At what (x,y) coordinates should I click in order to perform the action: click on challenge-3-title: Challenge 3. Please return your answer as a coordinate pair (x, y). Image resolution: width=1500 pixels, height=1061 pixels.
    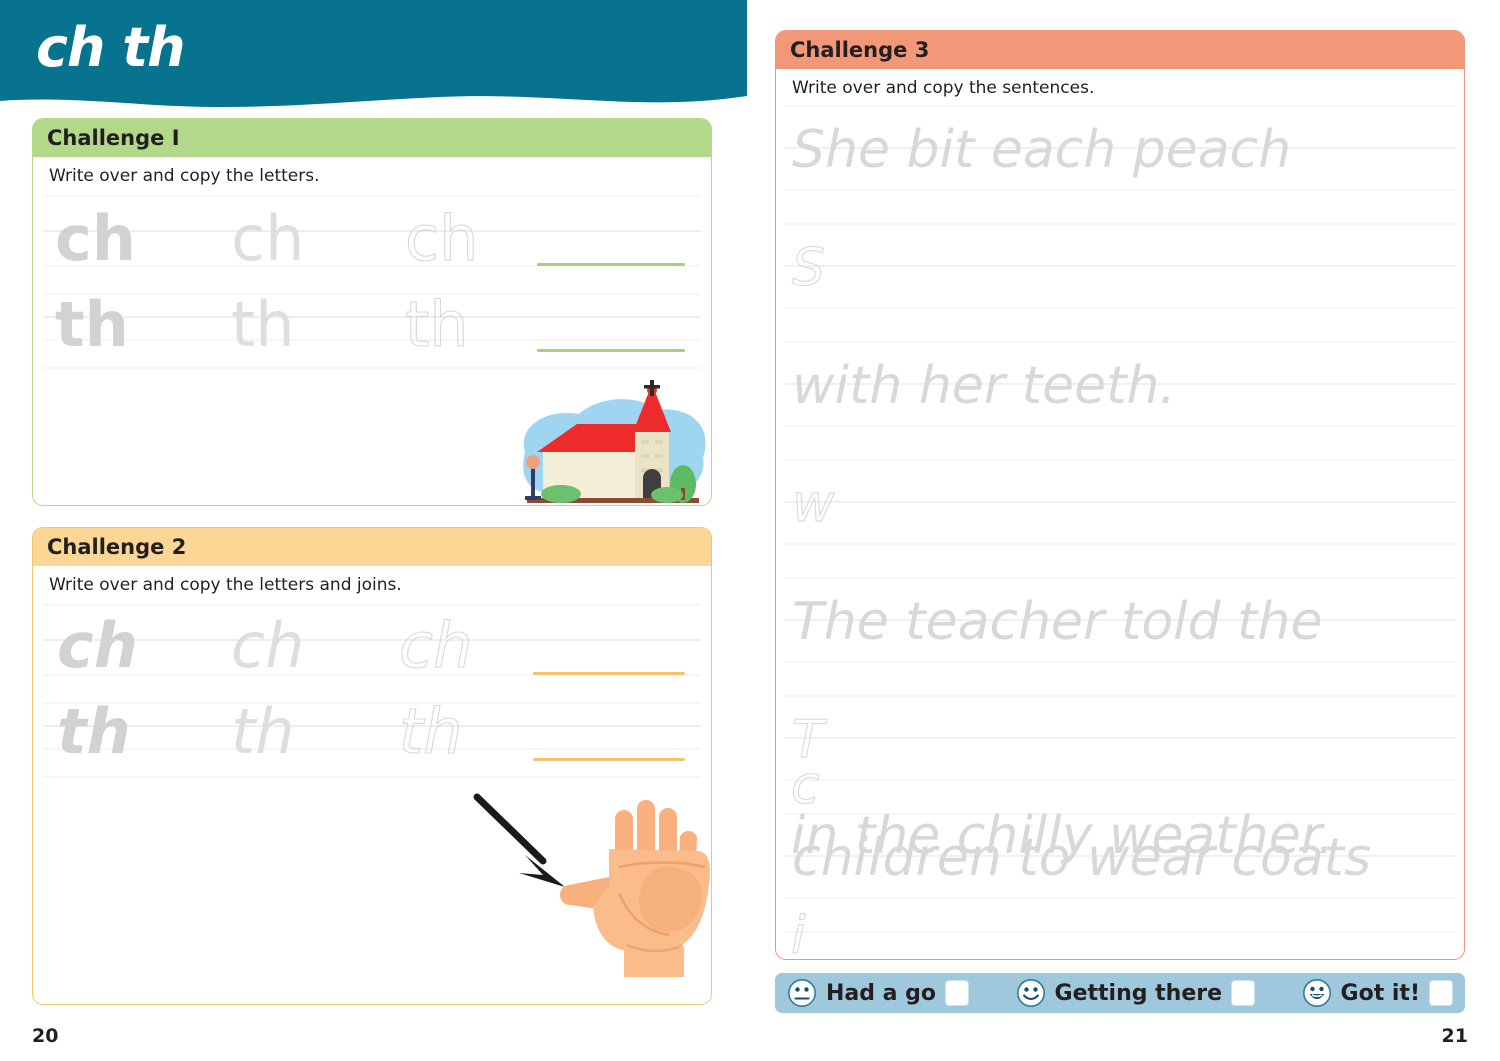
    Looking at the image, I should click on (860, 50).